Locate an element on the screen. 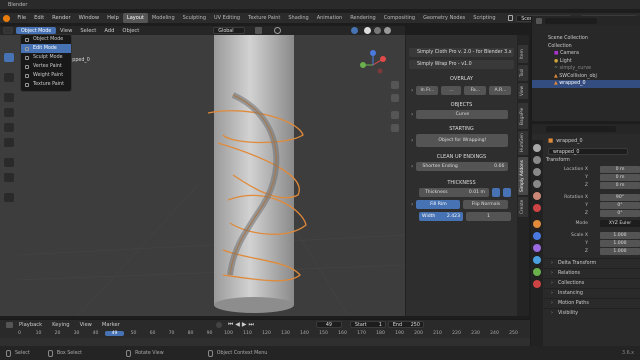 This screenshot has height=360, width=640. outliner-search-input is located at coordinates (571, 20).